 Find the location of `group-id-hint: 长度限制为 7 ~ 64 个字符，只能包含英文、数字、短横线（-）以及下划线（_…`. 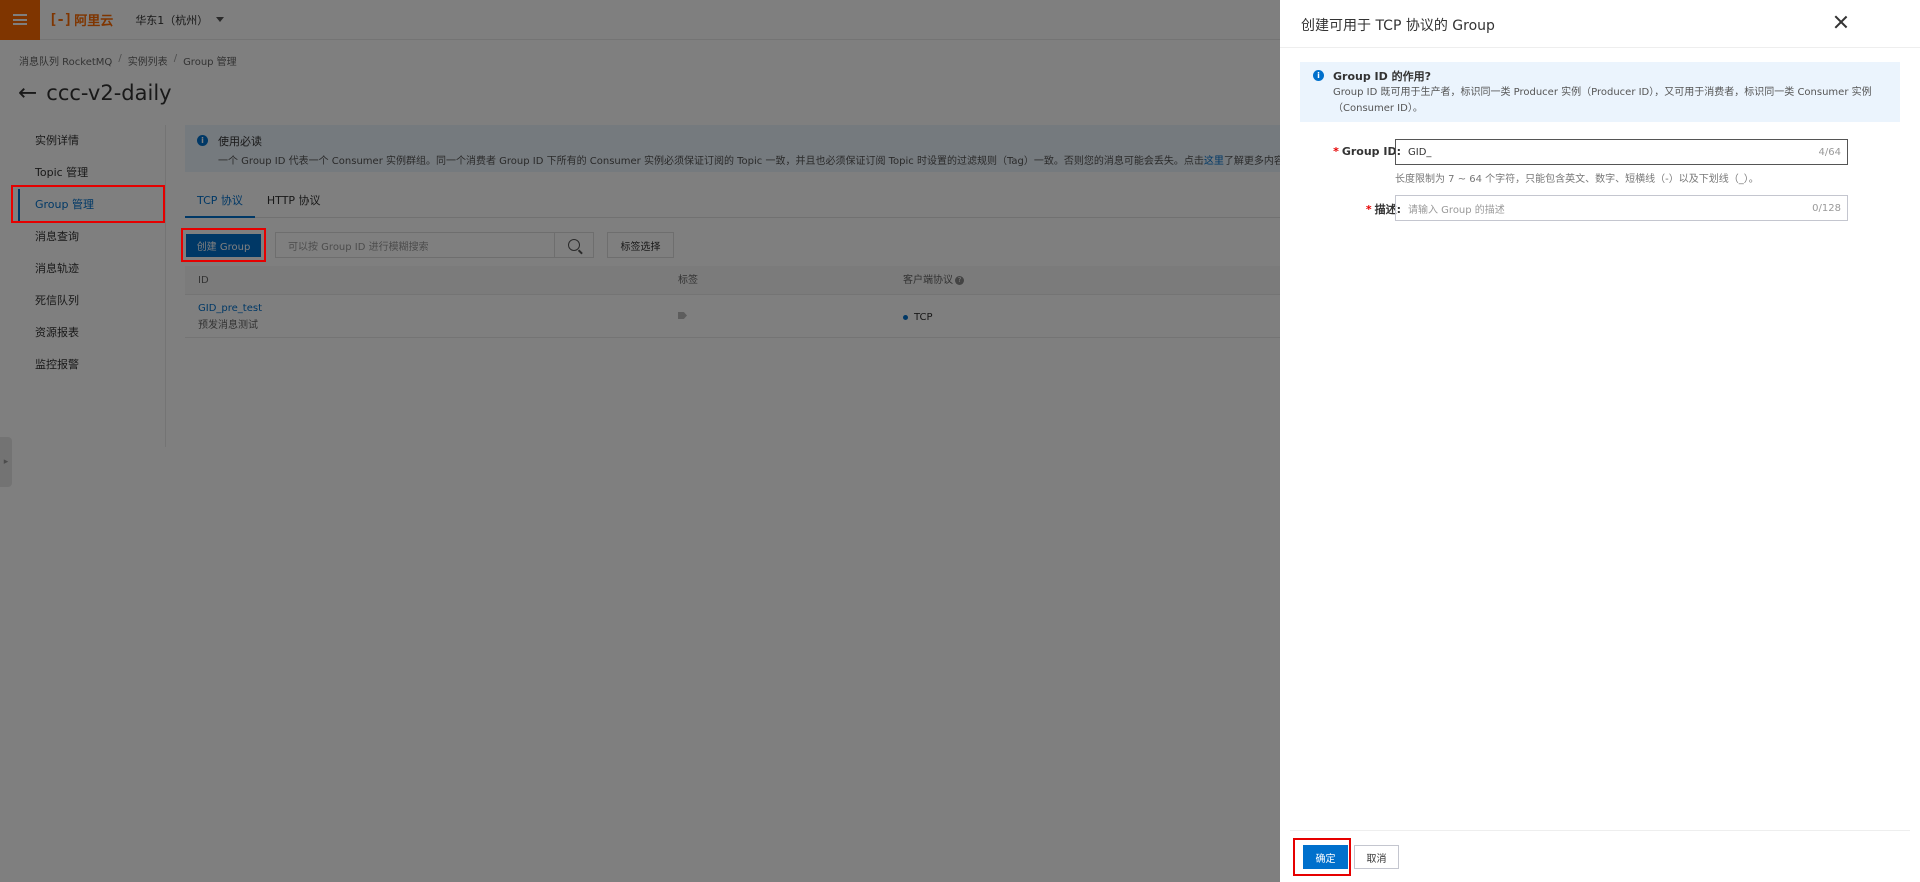

group-id-hint: 长度限制为 7 ~ 64 个字符，只能包含英文、数字、短横线（-）以及下划线（_… is located at coordinates (1577, 179).